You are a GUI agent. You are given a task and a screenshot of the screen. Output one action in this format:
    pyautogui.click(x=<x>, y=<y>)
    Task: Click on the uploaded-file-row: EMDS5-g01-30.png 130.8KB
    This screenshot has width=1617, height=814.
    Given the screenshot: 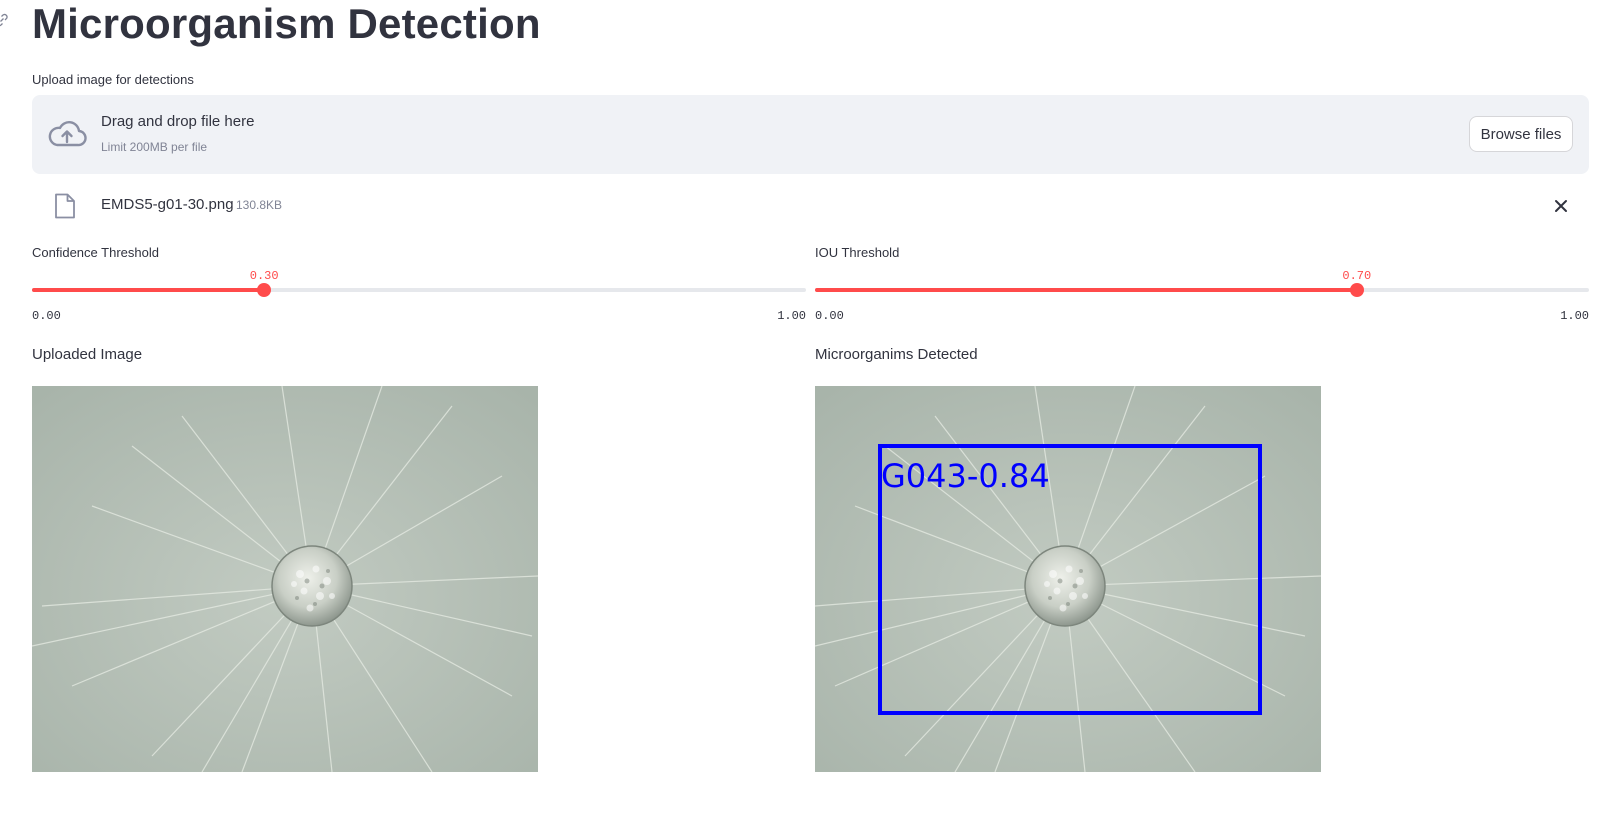 What is the action you would take?
    pyautogui.click(x=810, y=206)
    